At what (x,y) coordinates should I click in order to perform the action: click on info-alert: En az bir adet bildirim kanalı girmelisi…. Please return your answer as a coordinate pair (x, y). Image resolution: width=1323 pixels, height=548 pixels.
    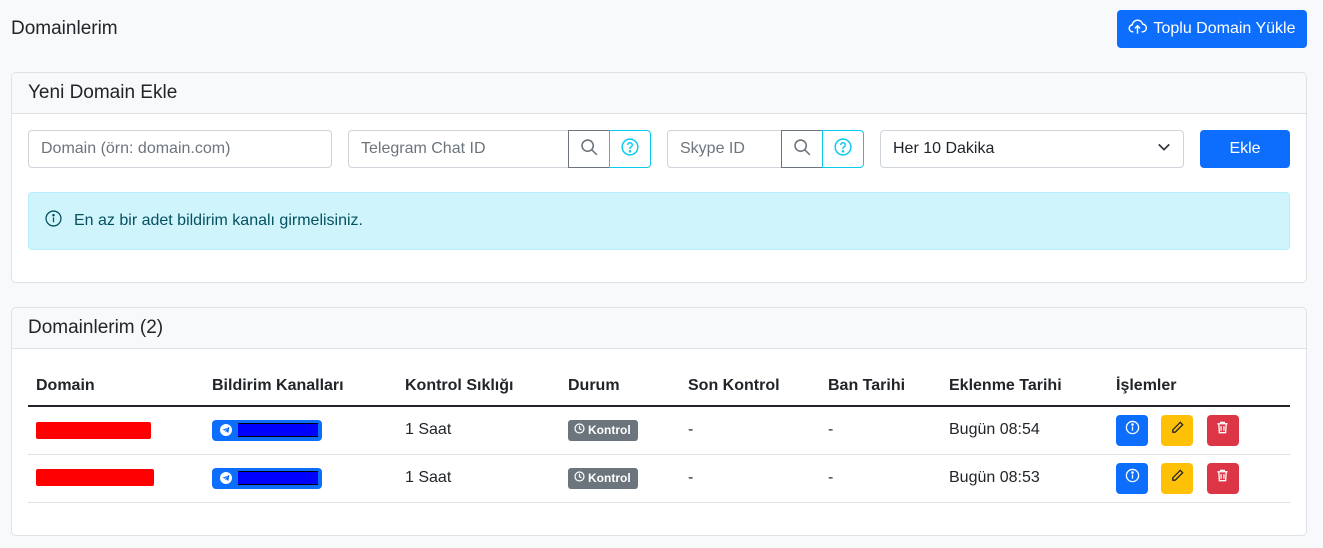
    Looking at the image, I should click on (659, 221).